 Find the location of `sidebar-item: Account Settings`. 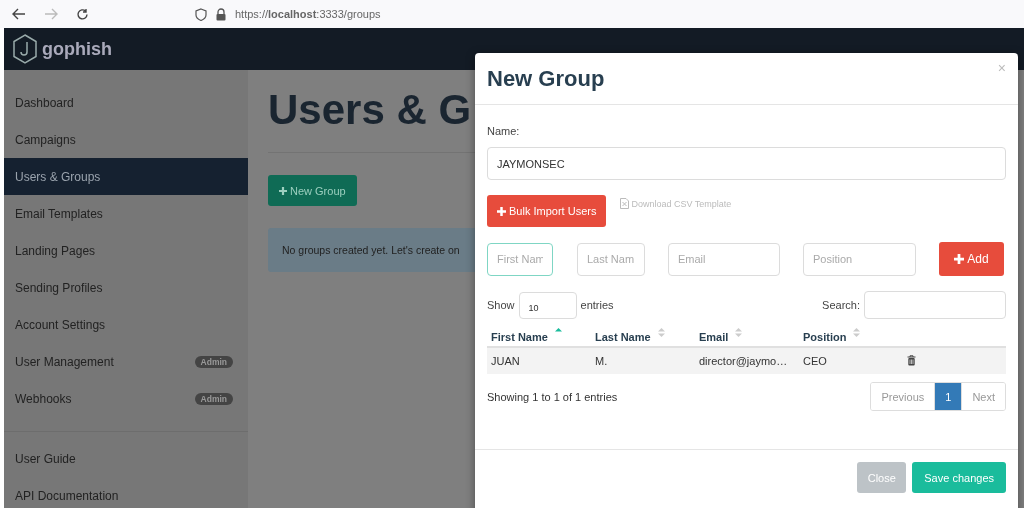

sidebar-item: Account Settings is located at coordinates (126, 324).